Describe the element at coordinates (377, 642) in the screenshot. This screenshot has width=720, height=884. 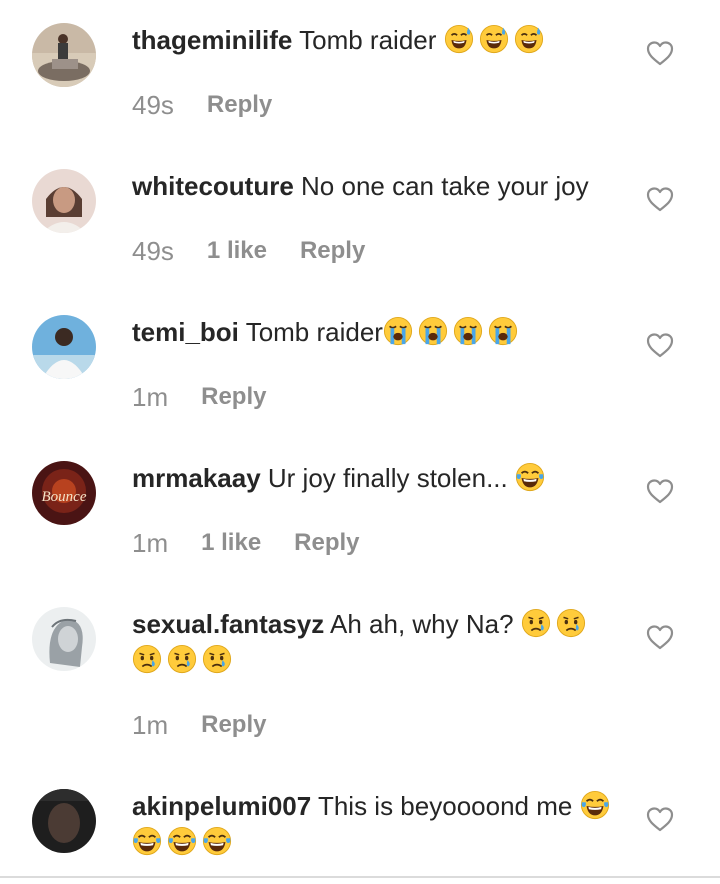
I see `comment-body: sexual.fantasyz Ah ah, why Na?` at that location.